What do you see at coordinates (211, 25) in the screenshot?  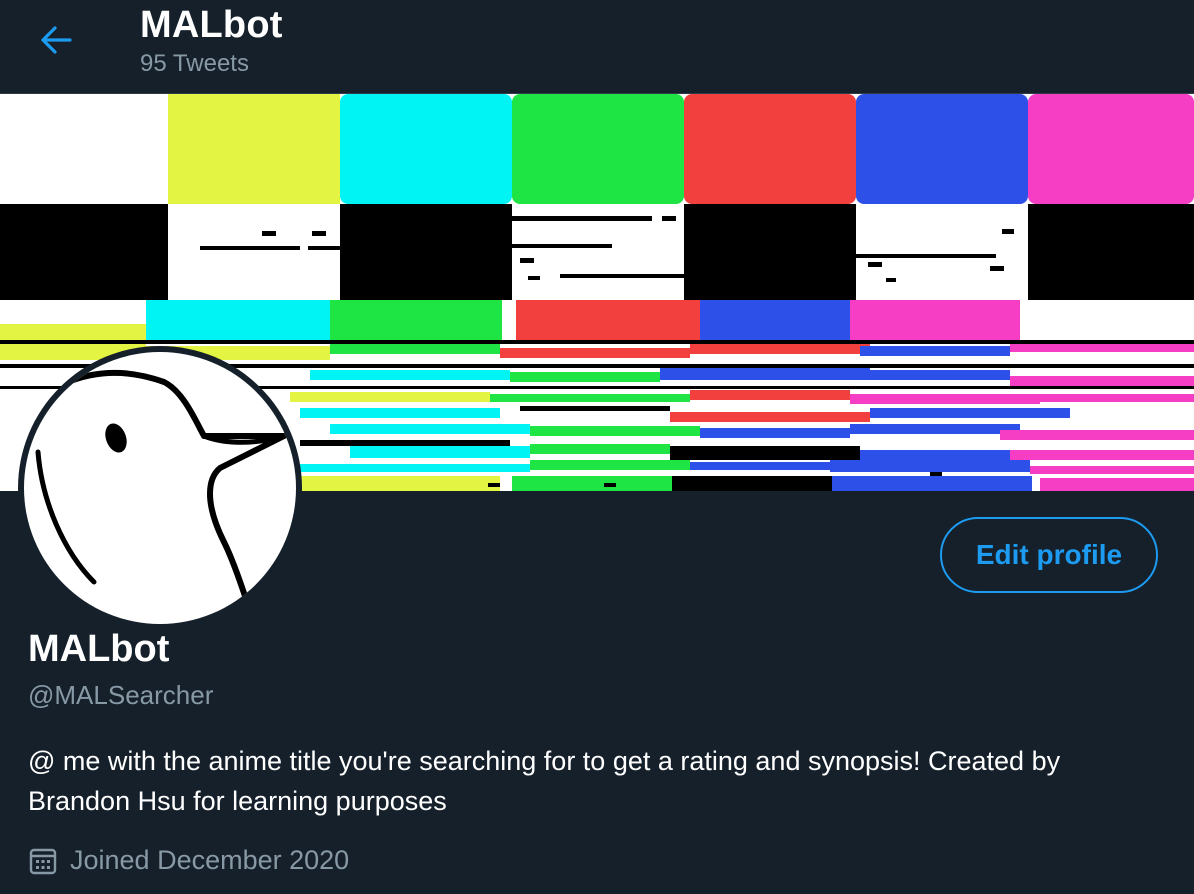 I see `header-title: MALbot` at bounding box center [211, 25].